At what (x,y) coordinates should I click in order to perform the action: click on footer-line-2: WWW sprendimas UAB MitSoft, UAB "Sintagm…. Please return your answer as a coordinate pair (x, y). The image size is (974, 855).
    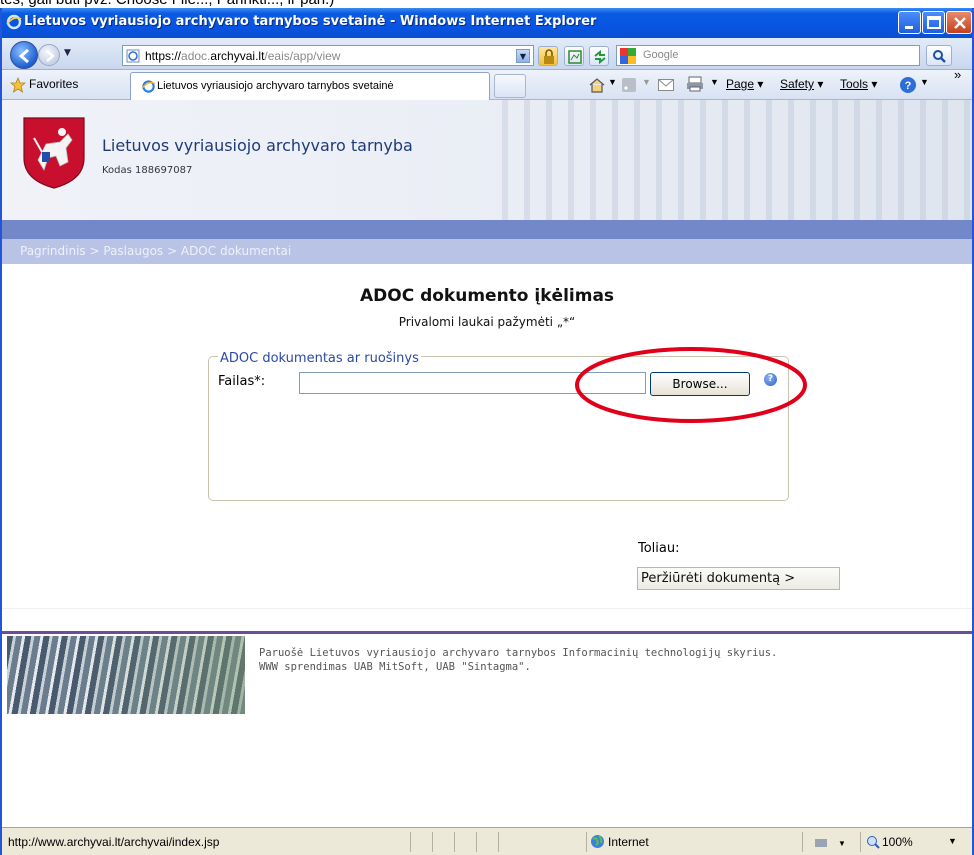
    Looking at the image, I should click on (395, 667).